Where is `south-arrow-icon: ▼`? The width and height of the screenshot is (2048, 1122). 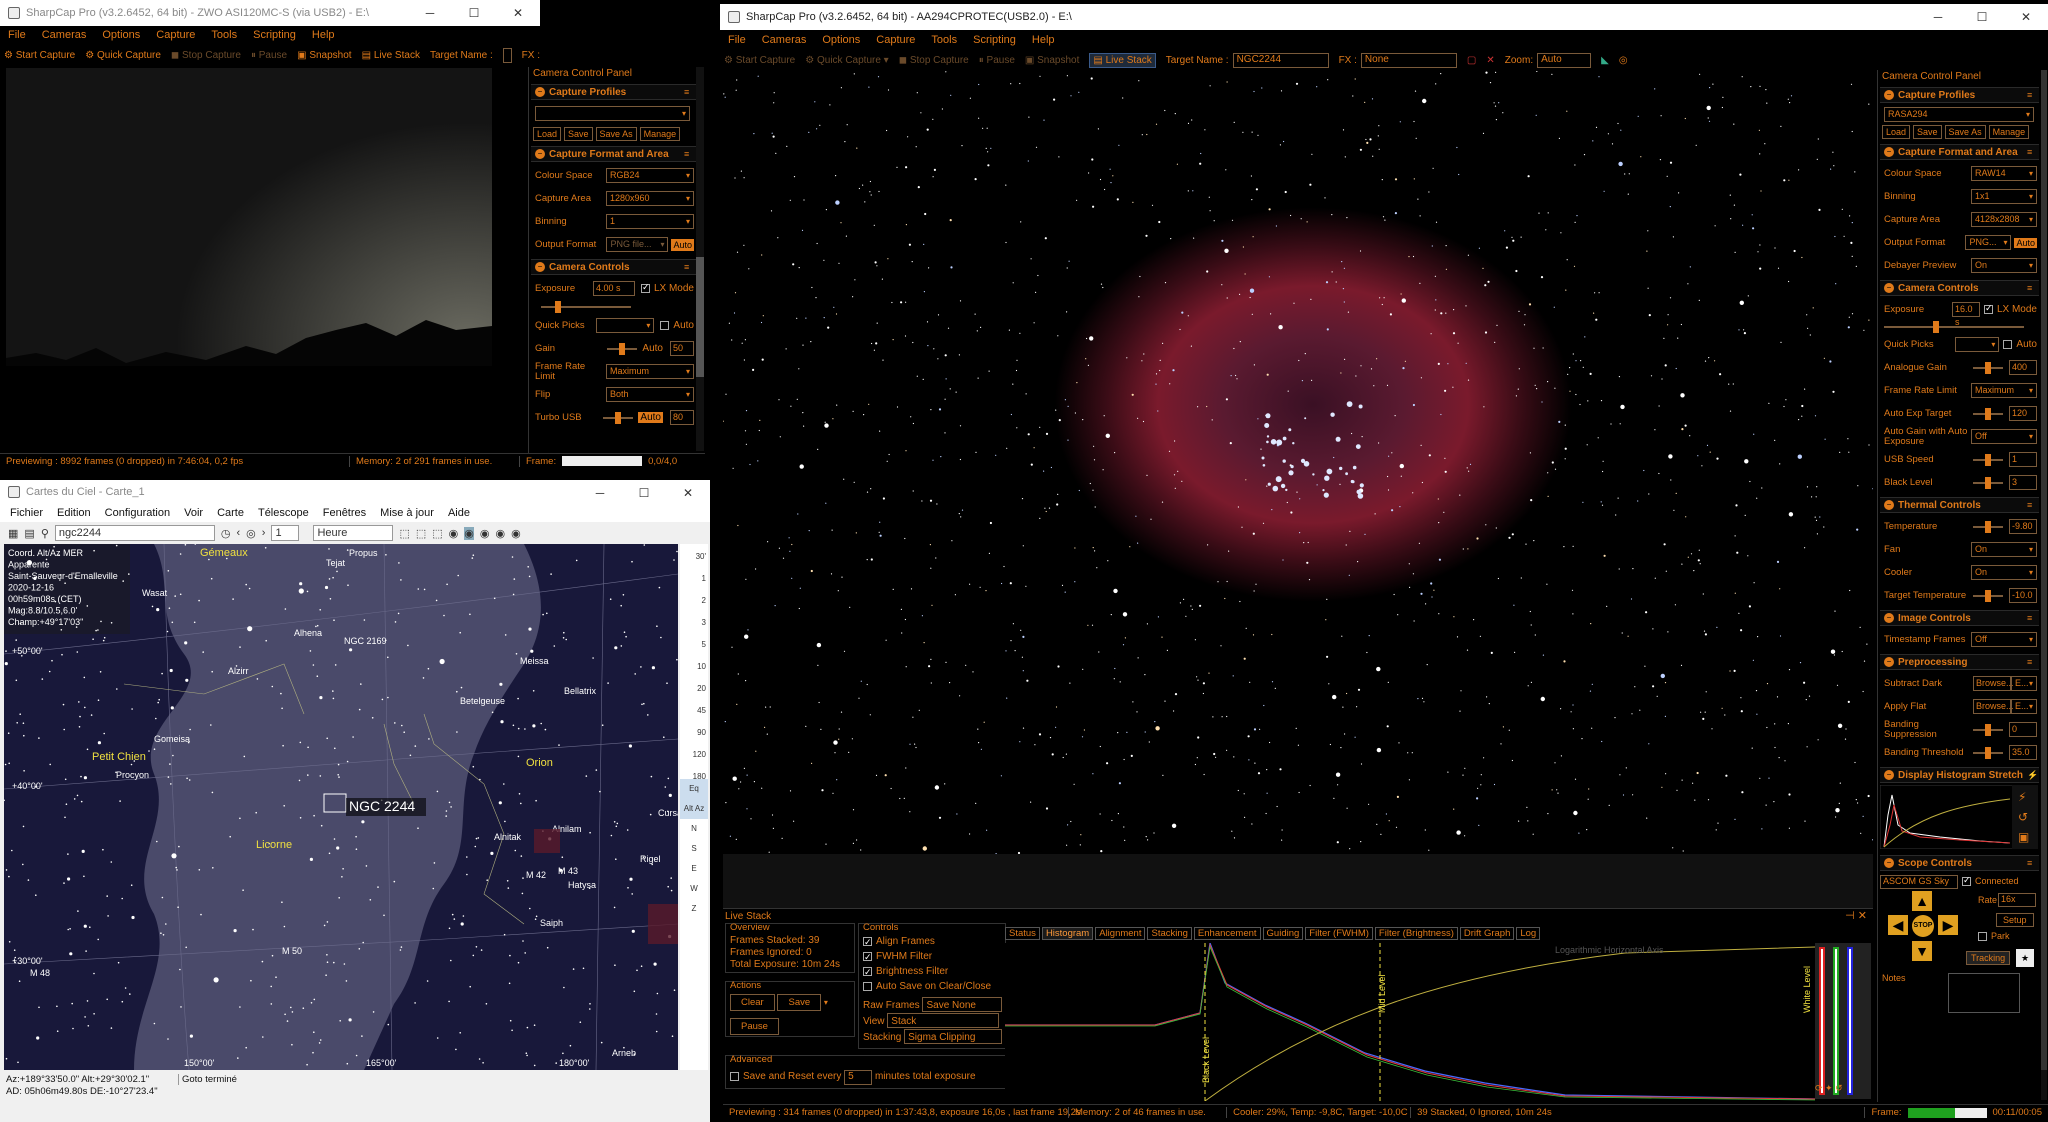 south-arrow-icon: ▼ is located at coordinates (1922, 951).